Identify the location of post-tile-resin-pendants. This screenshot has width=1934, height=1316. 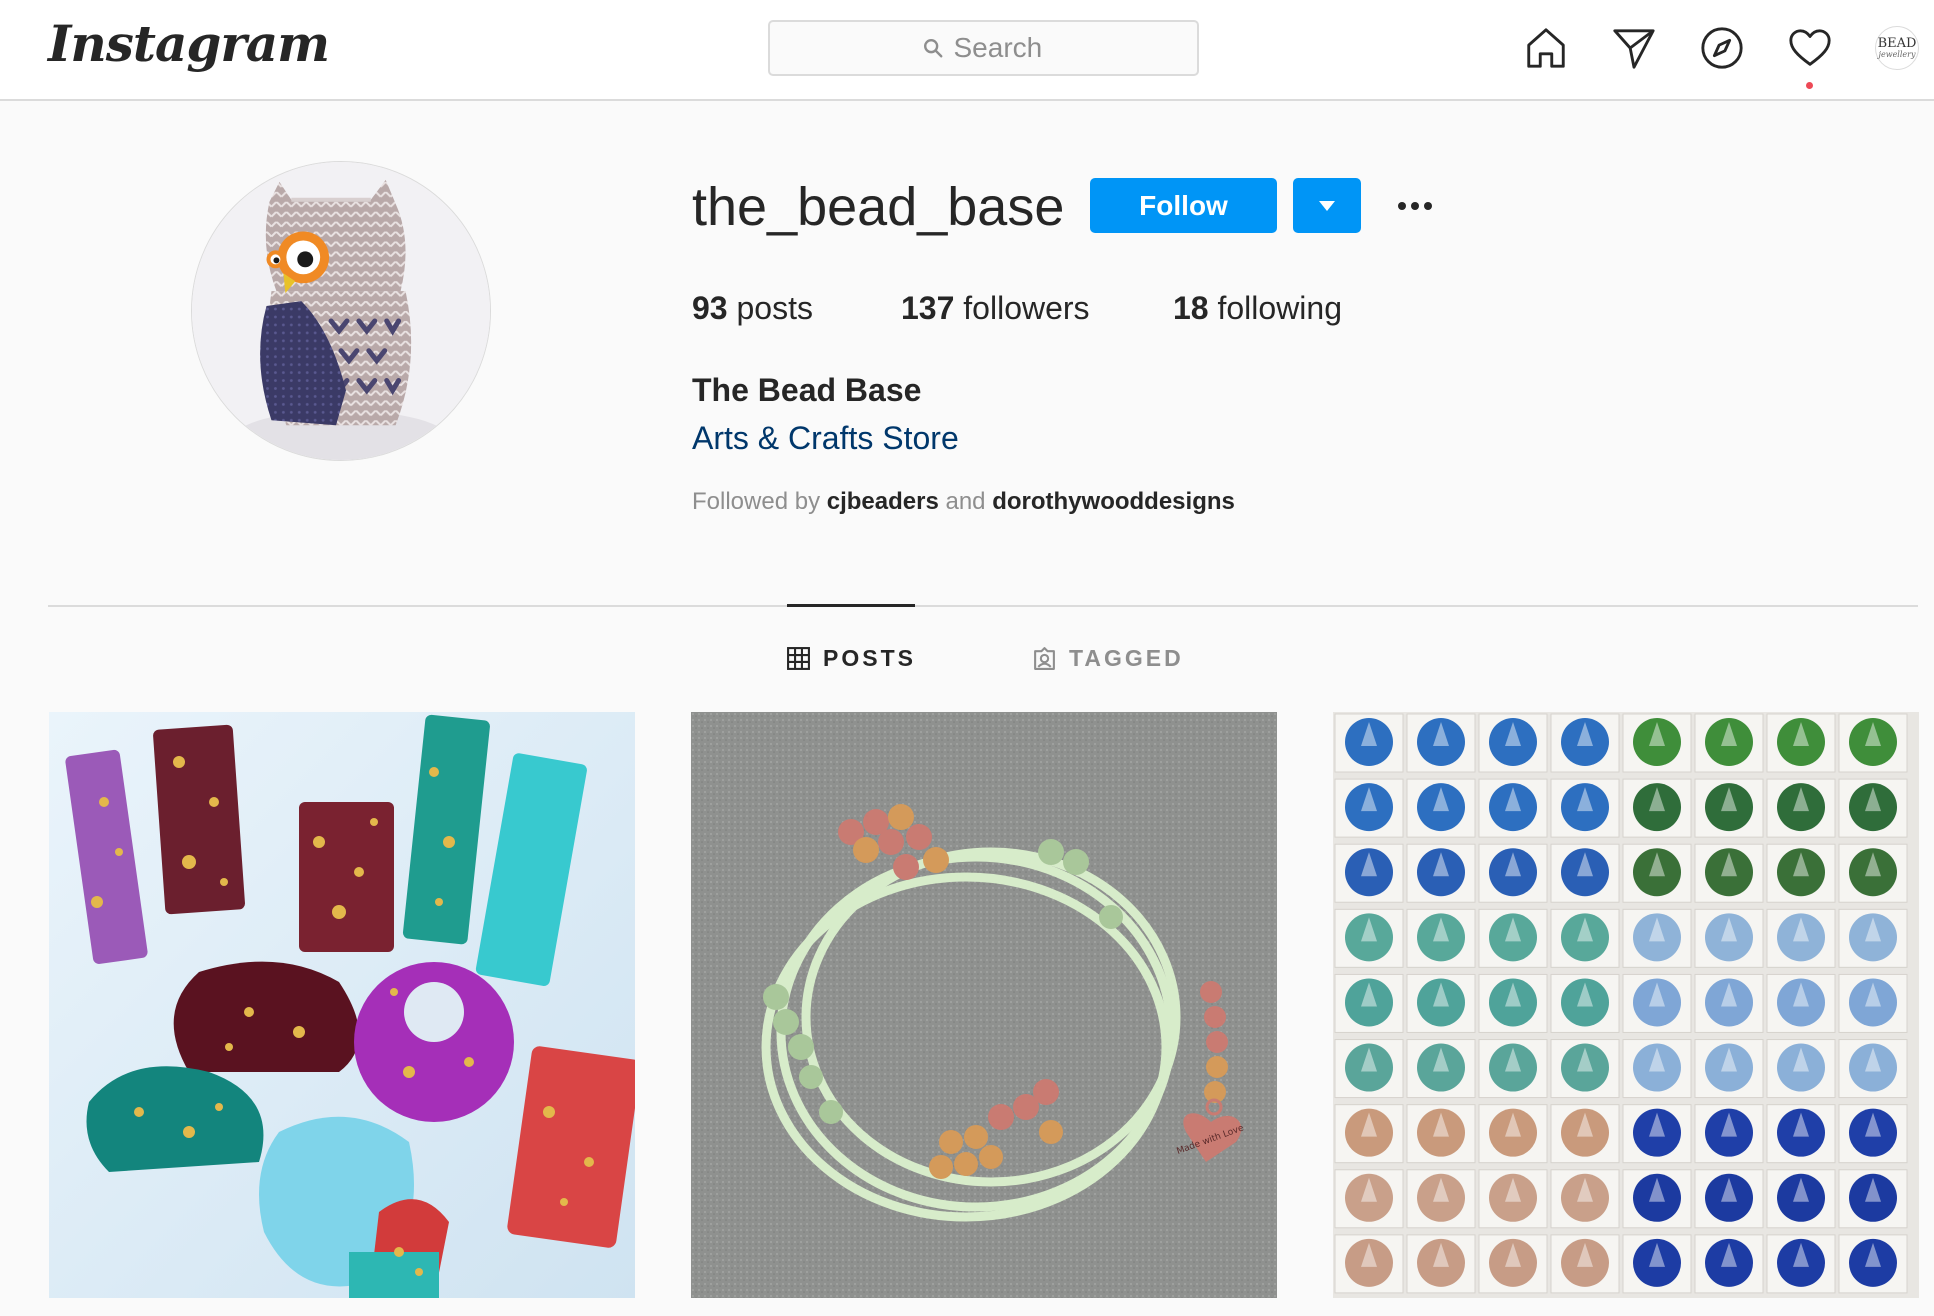
(342, 1005).